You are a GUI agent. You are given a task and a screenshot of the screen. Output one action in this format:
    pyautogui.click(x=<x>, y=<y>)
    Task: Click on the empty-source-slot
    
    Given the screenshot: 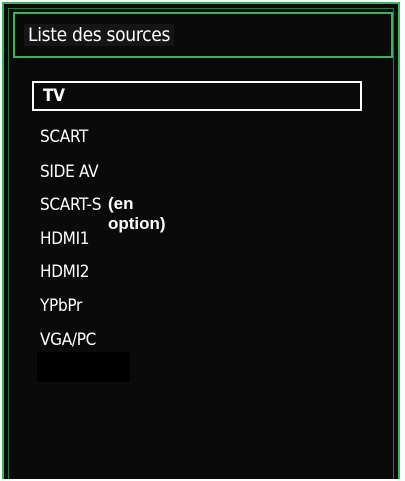 What is the action you would take?
    pyautogui.click(x=83, y=367)
    